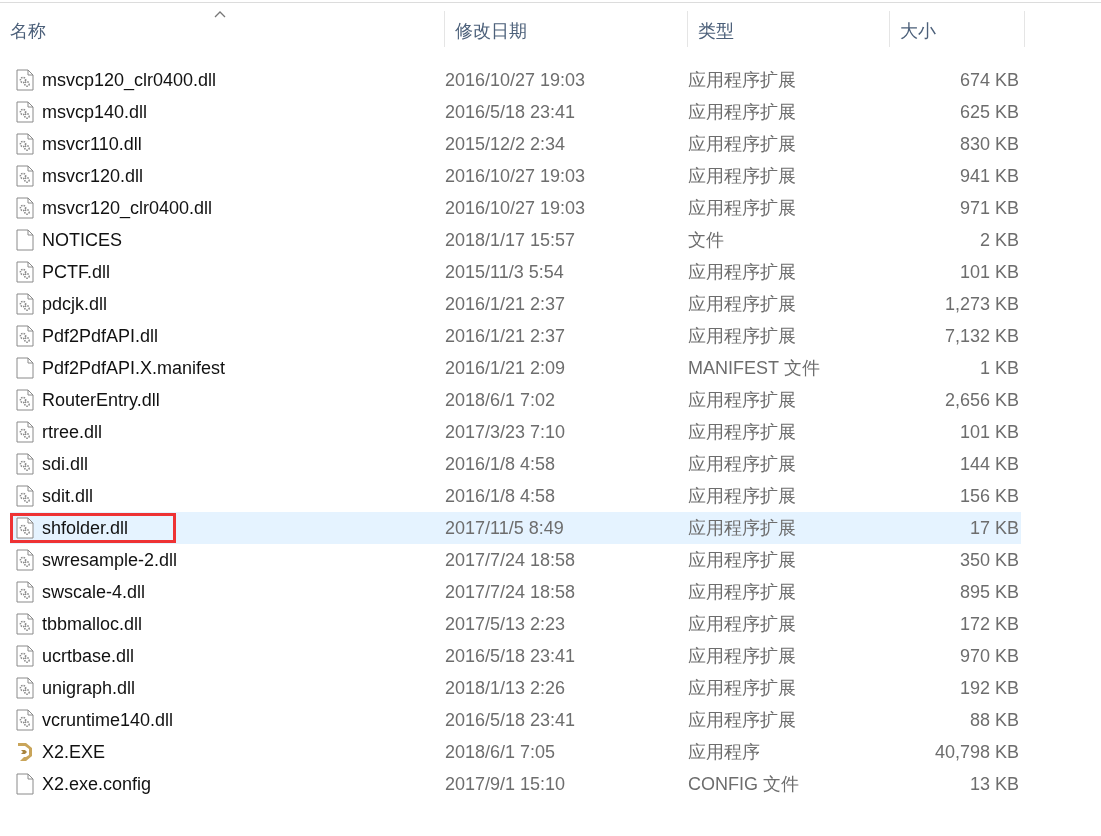  What do you see at coordinates (127, 208) in the screenshot?
I see `file-name: msvcr120_clr0400.dll` at bounding box center [127, 208].